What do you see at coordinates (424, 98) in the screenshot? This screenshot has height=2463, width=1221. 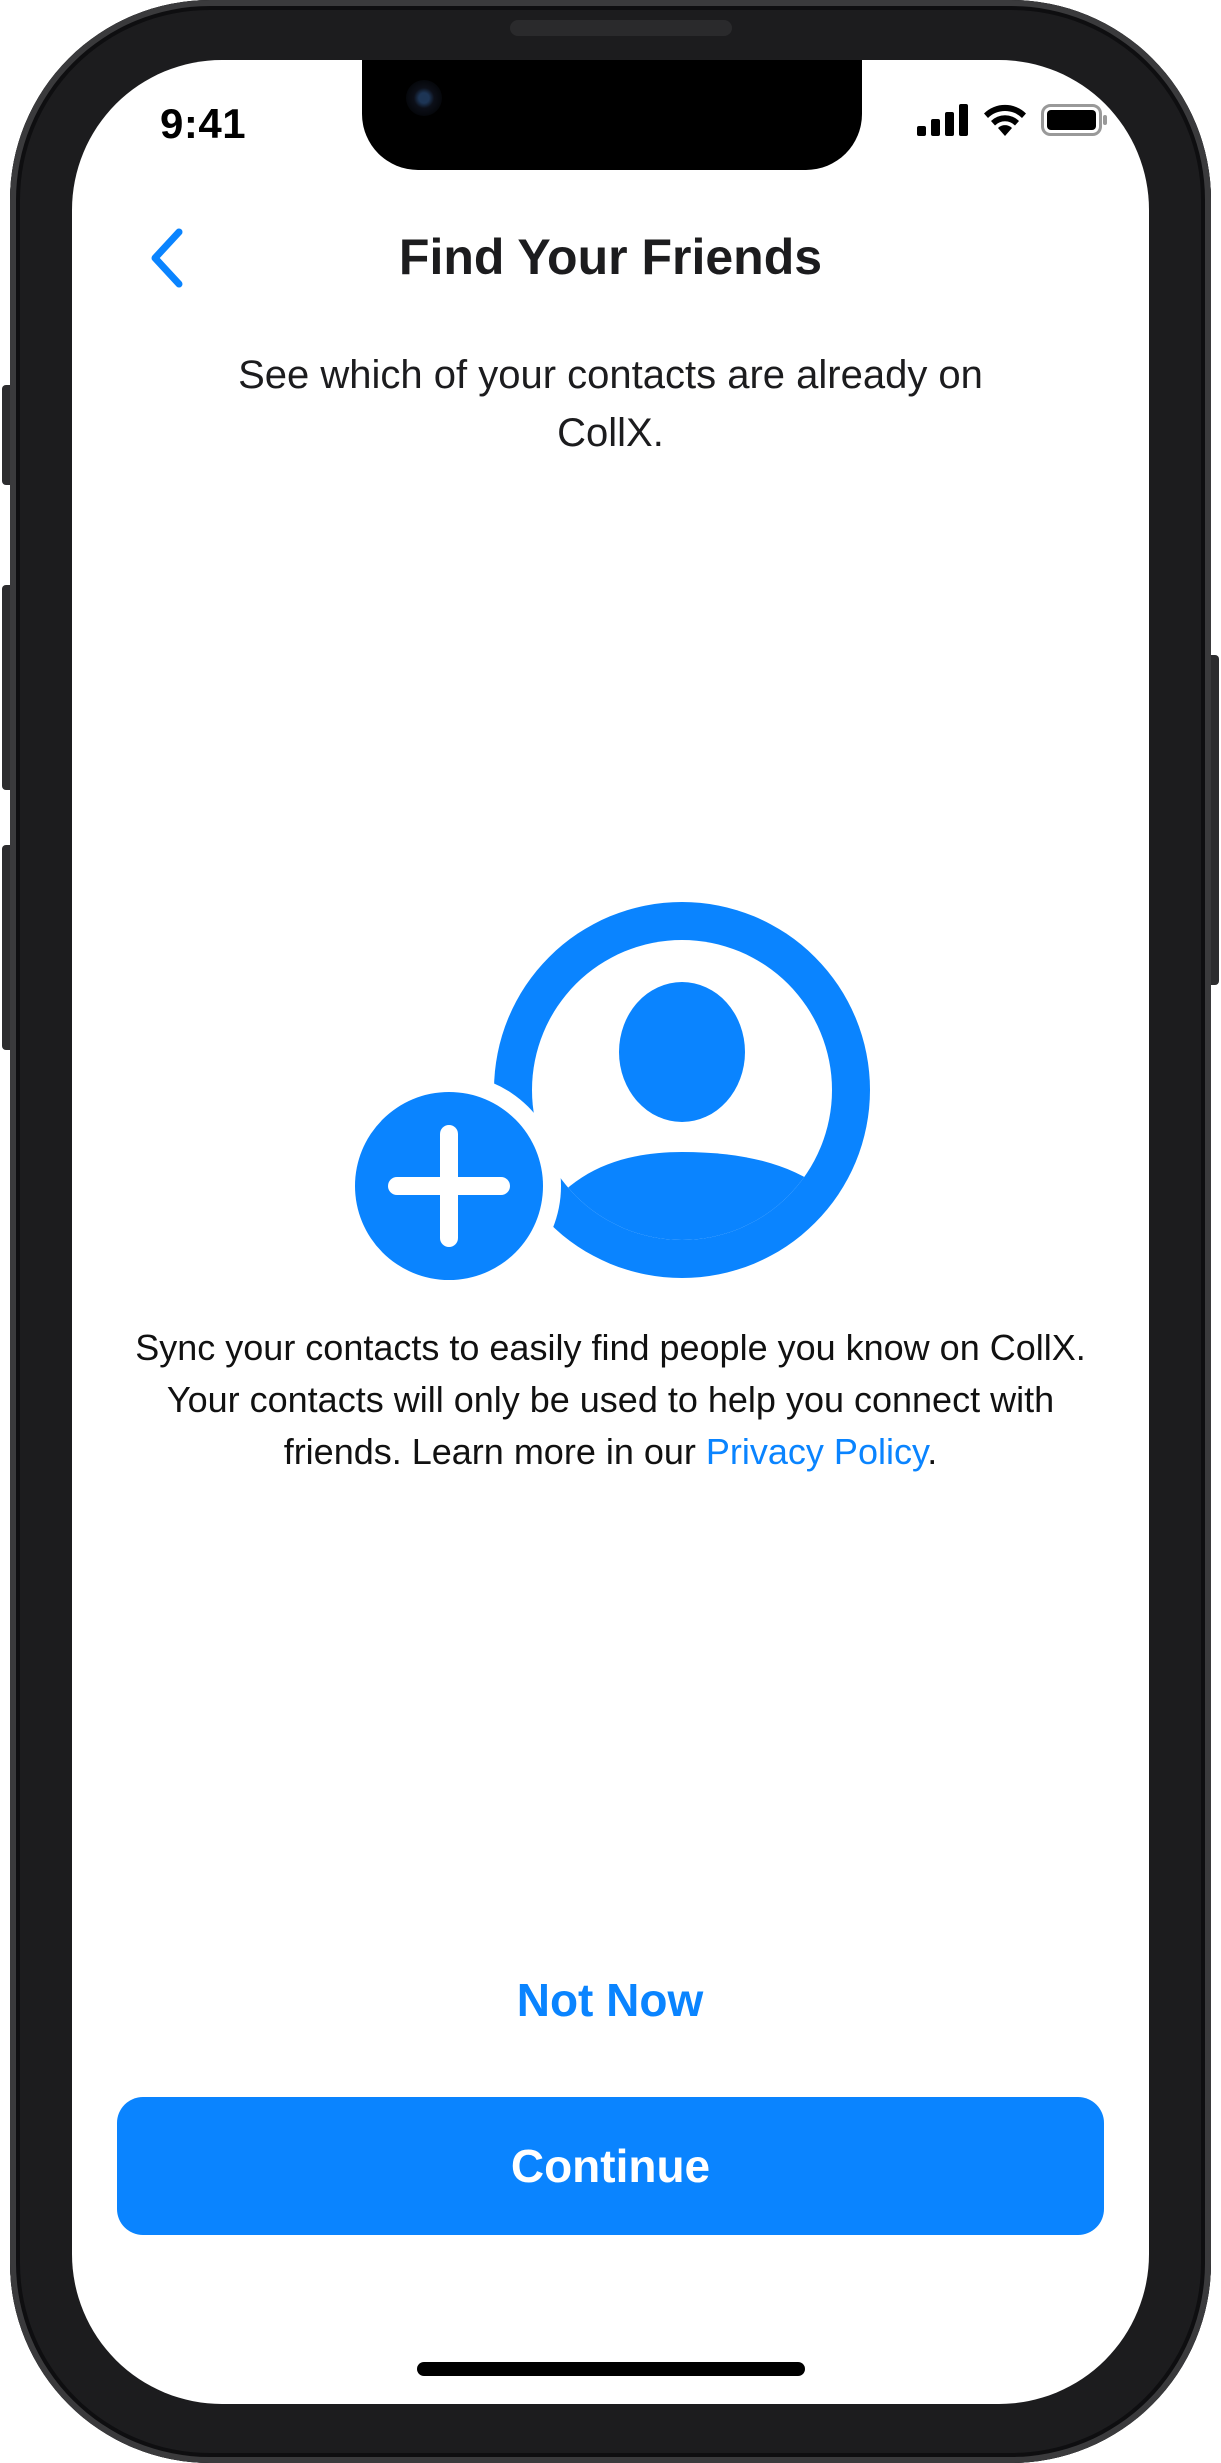 I see `front-camera` at bounding box center [424, 98].